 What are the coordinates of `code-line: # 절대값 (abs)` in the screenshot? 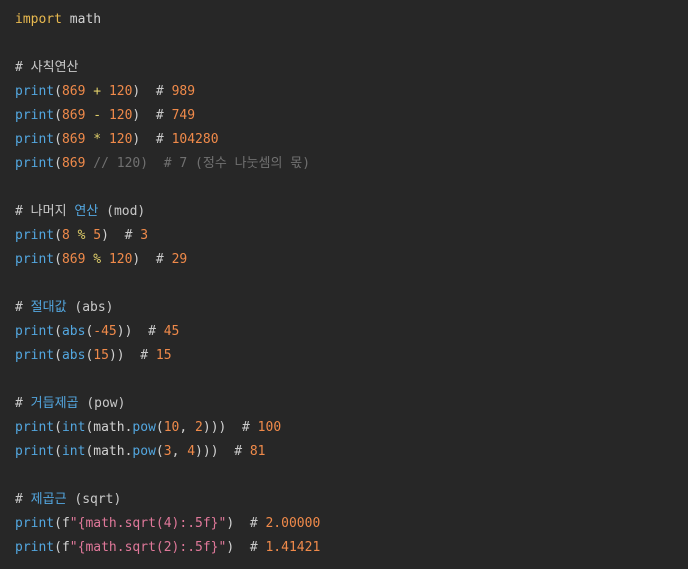 It's located at (344, 308).